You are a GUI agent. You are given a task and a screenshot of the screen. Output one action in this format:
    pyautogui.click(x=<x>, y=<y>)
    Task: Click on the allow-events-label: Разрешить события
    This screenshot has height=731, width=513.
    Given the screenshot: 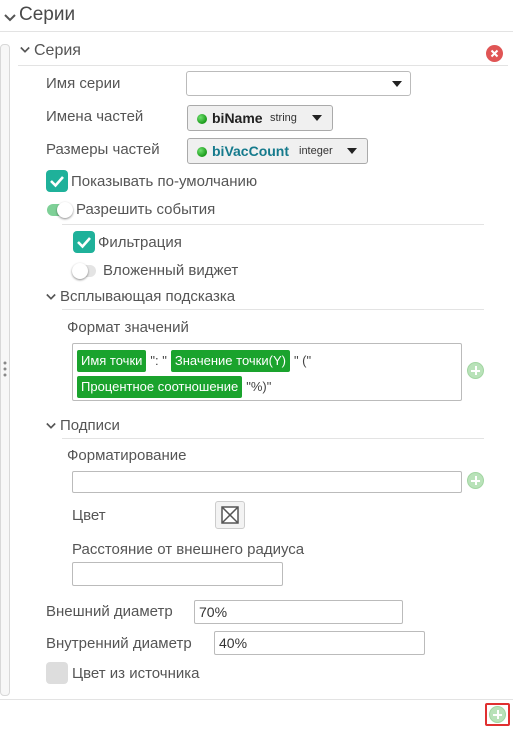 What is the action you would take?
    pyautogui.click(x=146, y=209)
    